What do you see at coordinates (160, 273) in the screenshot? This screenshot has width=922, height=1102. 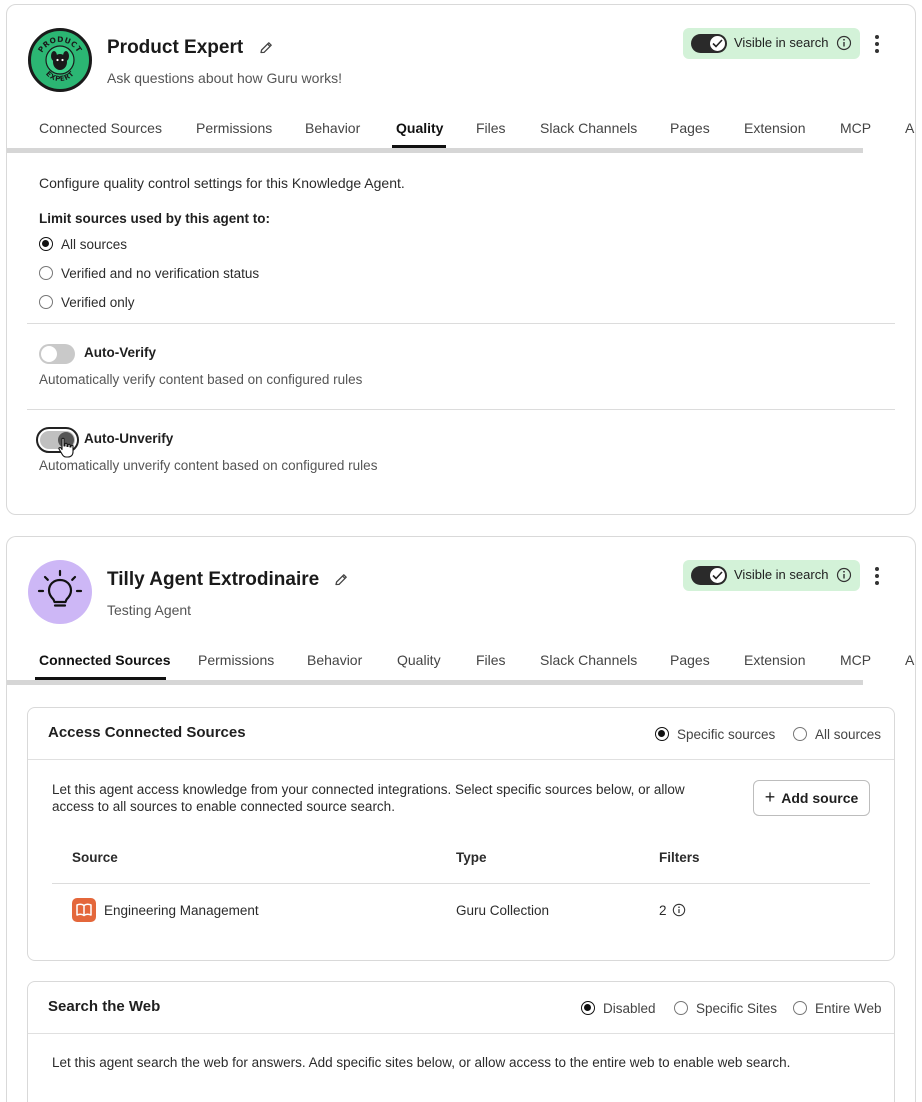 I see `radio-label: Verified and no verification status` at bounding box center [160, 273].